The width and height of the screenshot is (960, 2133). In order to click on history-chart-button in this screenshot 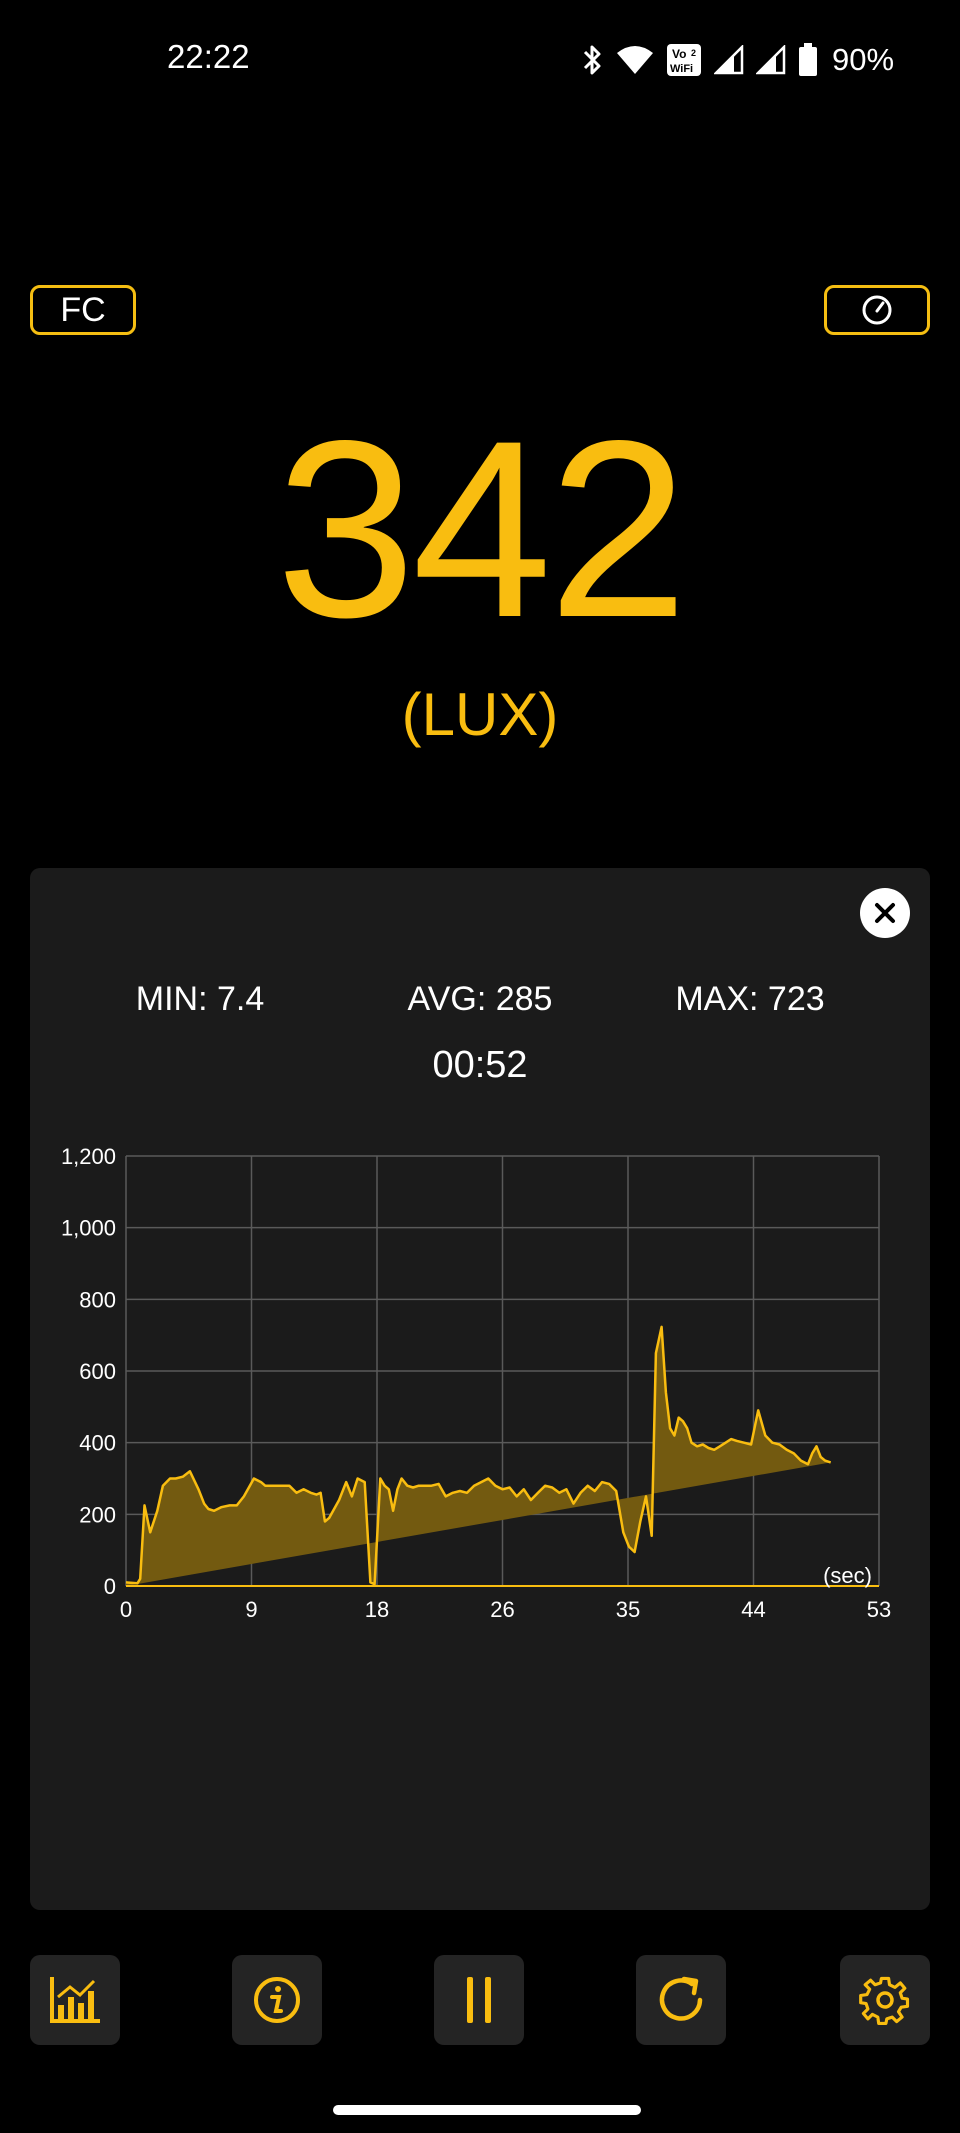, I will do `click(75, 2000)`.